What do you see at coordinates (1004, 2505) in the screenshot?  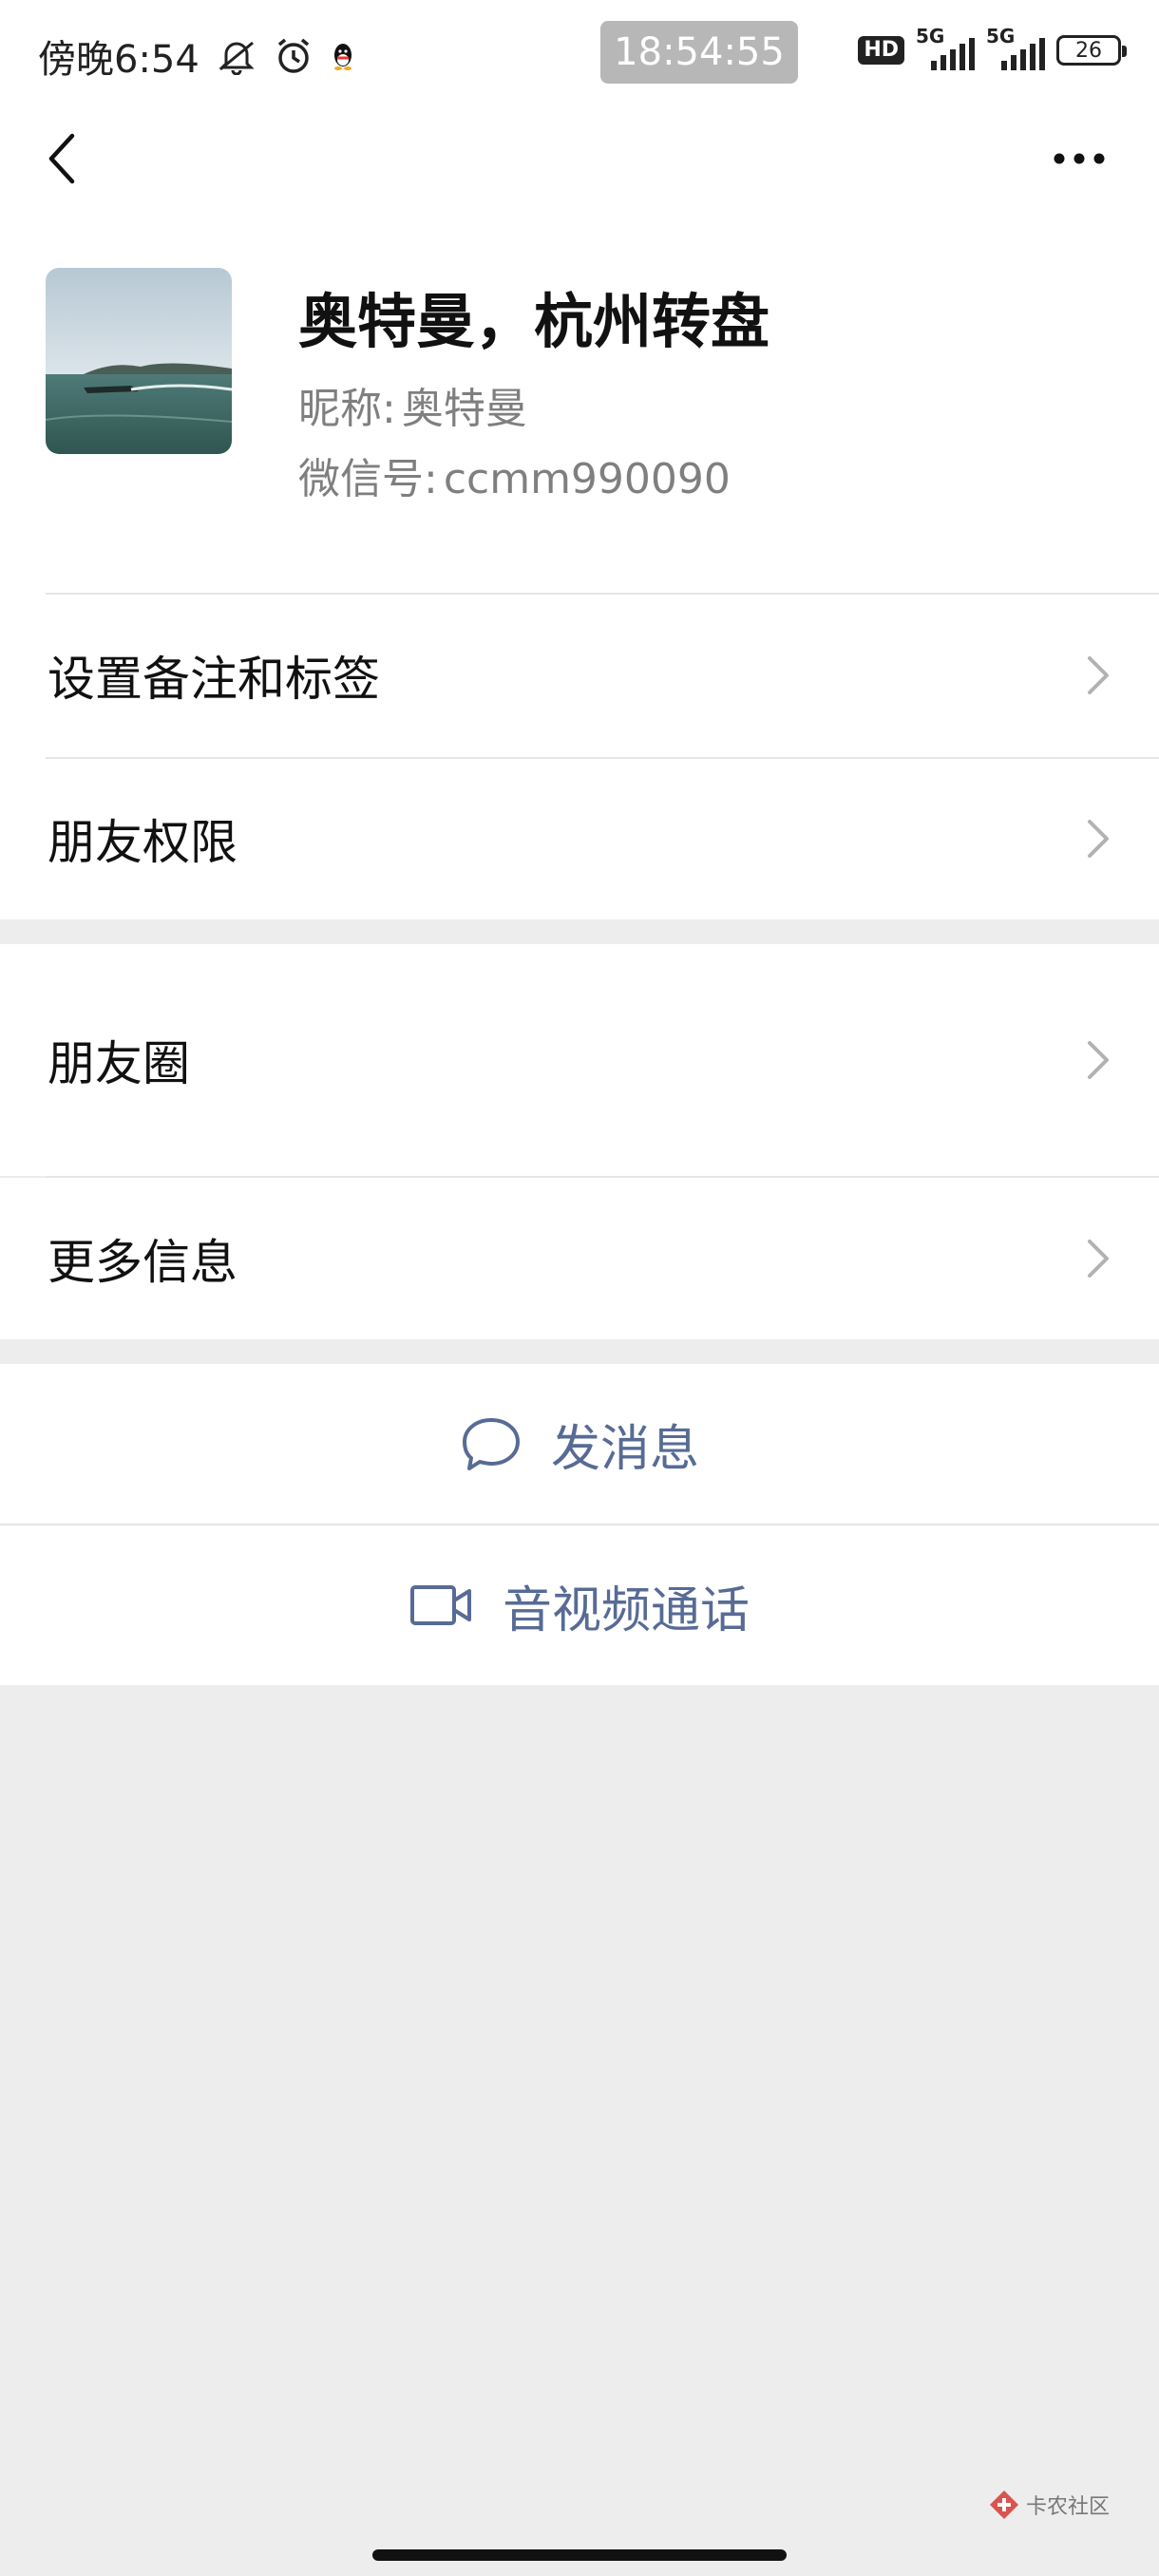 I see `watermark-logo-icon` at bounding box center [1004, 2505].